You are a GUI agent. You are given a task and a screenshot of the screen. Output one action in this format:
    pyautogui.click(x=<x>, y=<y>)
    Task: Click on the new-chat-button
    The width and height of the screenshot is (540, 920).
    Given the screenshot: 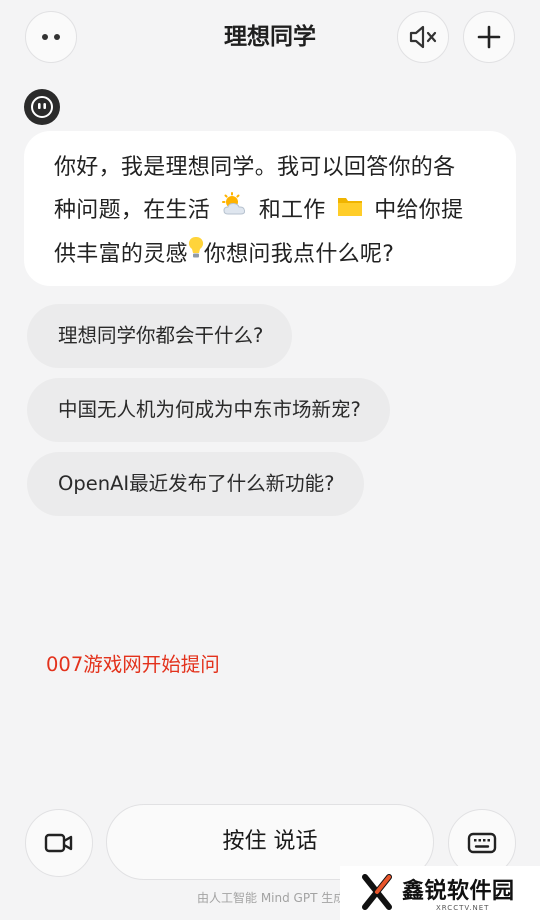 What is the action you would take?
    pyautogui.click(x=489, y=37)
    